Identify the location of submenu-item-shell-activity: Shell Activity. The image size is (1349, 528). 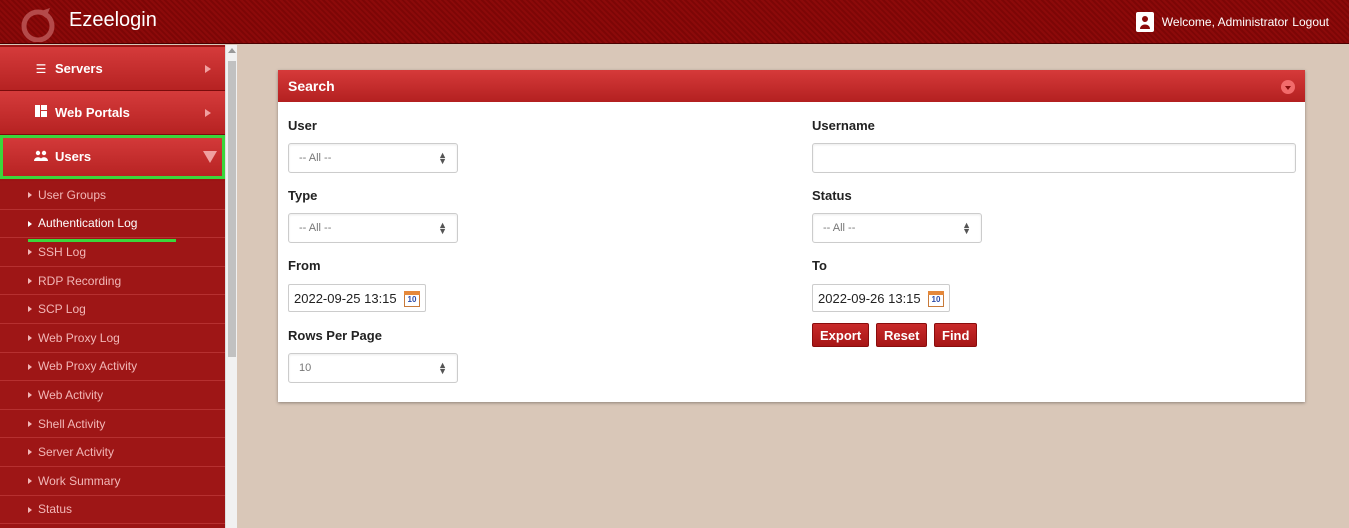
(112, 424).